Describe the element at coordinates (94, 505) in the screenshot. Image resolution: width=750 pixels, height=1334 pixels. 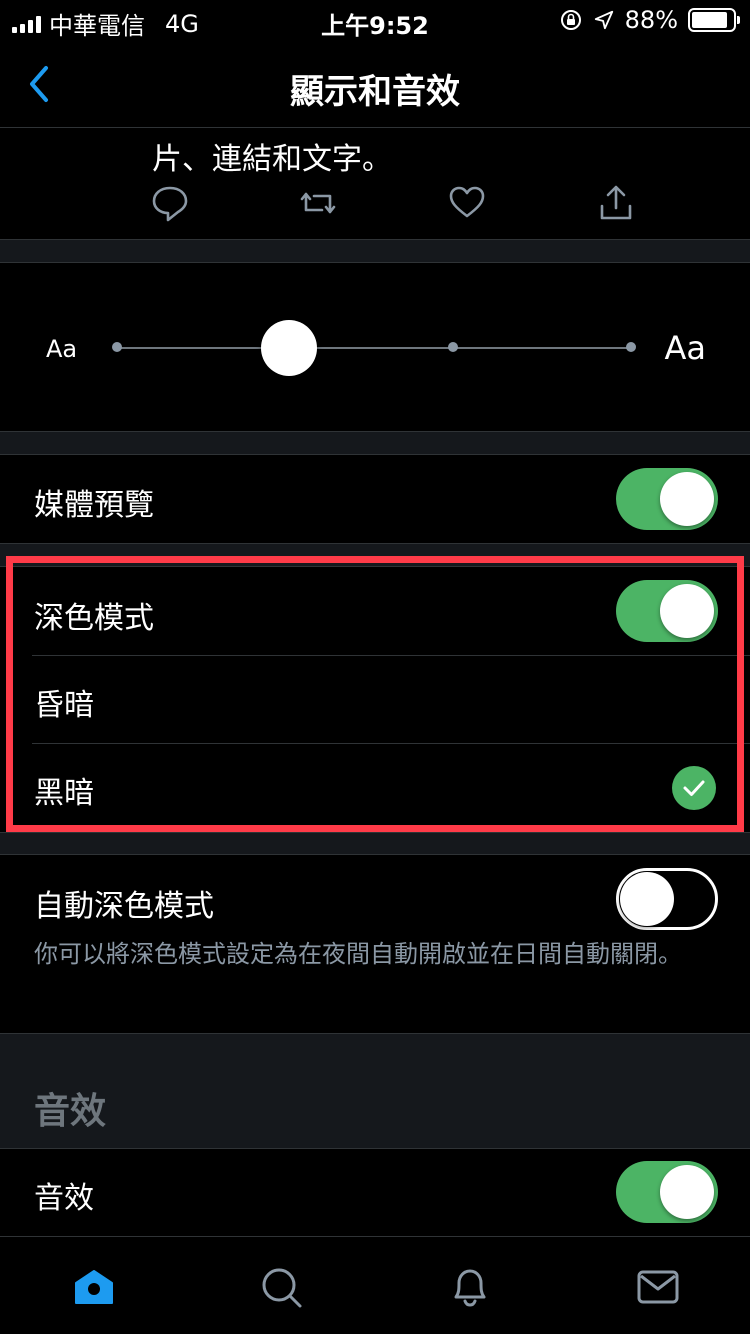
I see `media-preview-label: 媒體預覽` at that location.